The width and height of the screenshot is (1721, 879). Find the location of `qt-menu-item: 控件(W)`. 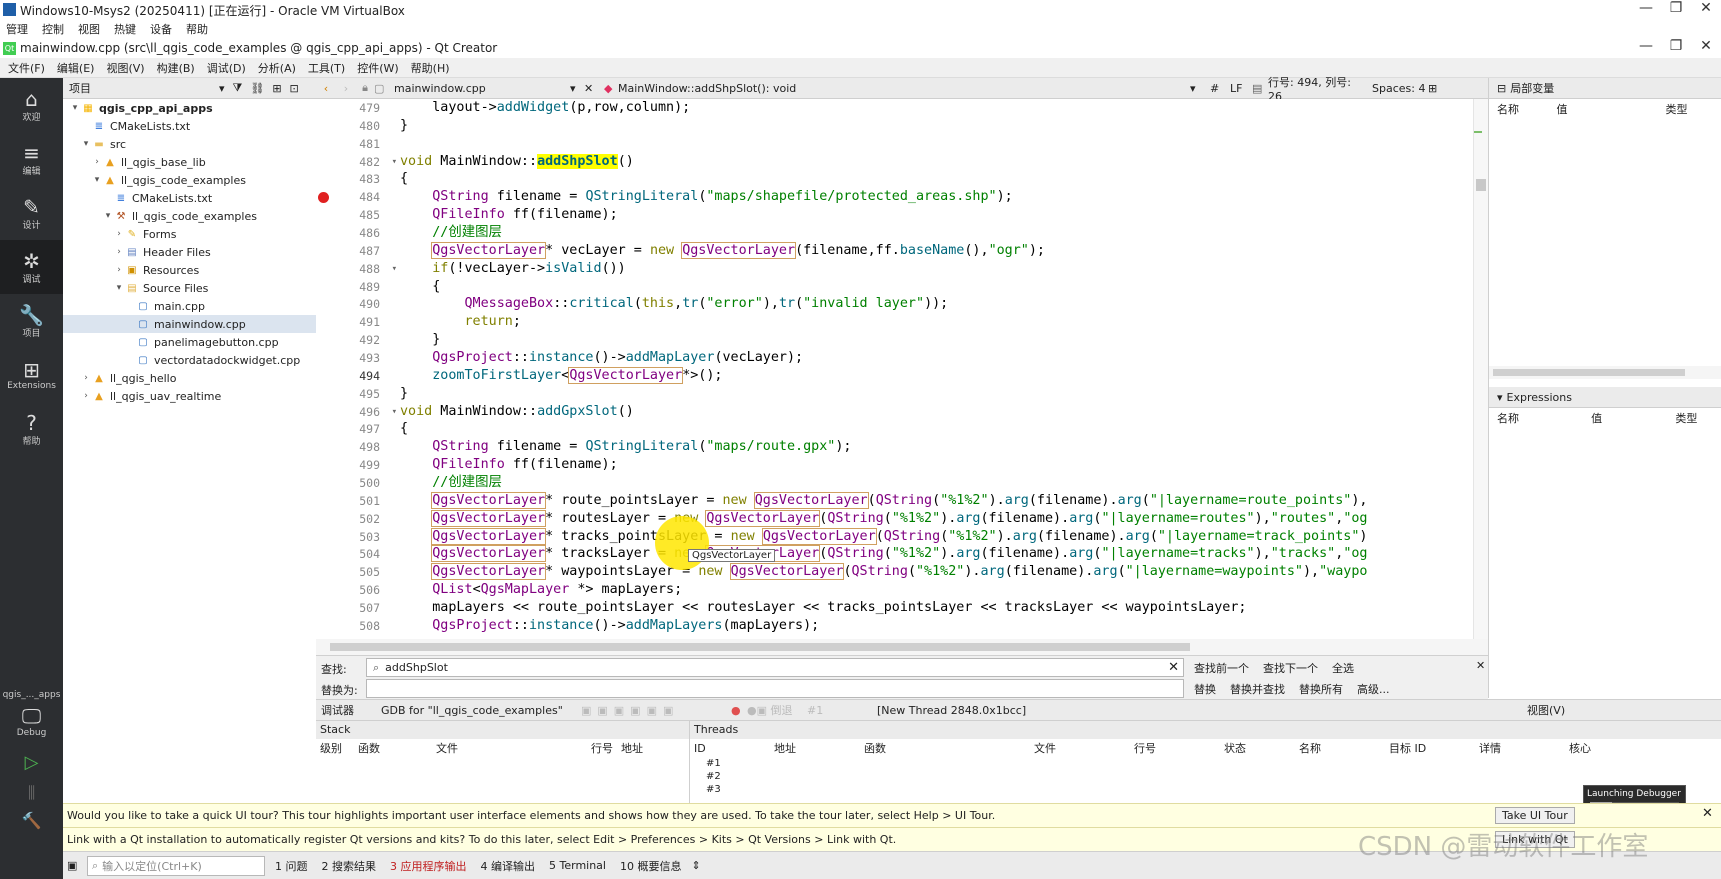

qt-menu-item: 控件(W) is located at coordinates (377, 68).